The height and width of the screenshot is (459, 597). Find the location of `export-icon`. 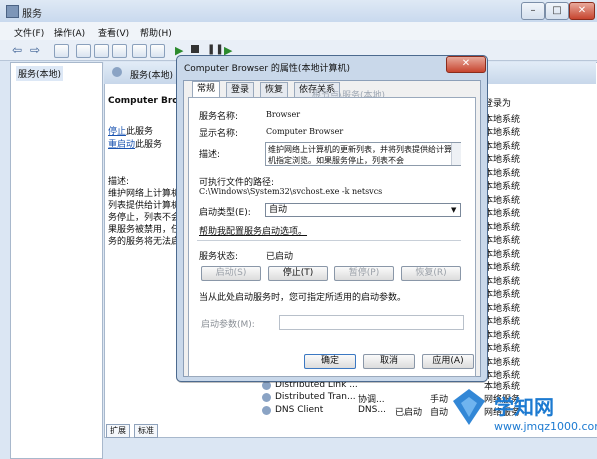

export-icon is located at coordinates (119, 51).